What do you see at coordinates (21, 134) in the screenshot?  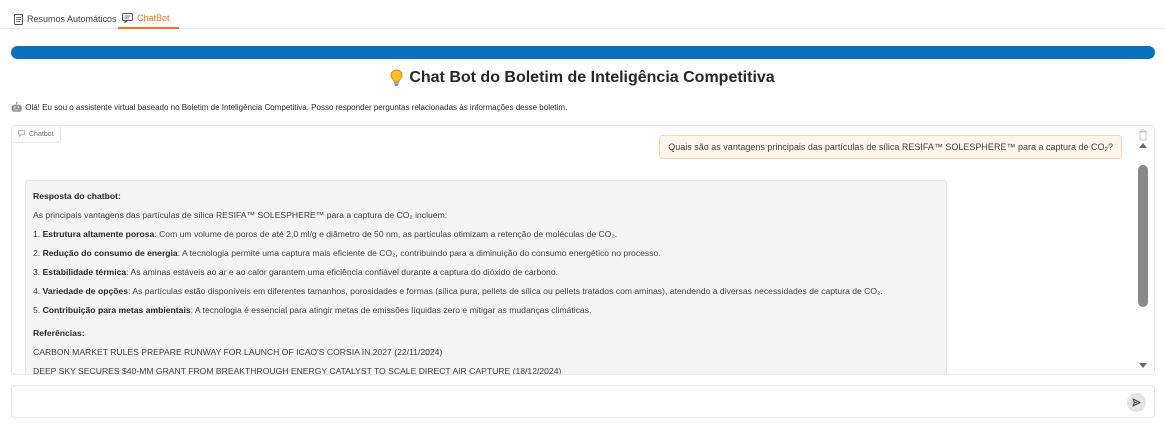 I see `chat-bubble-icon` at bounding box center [21, 134].